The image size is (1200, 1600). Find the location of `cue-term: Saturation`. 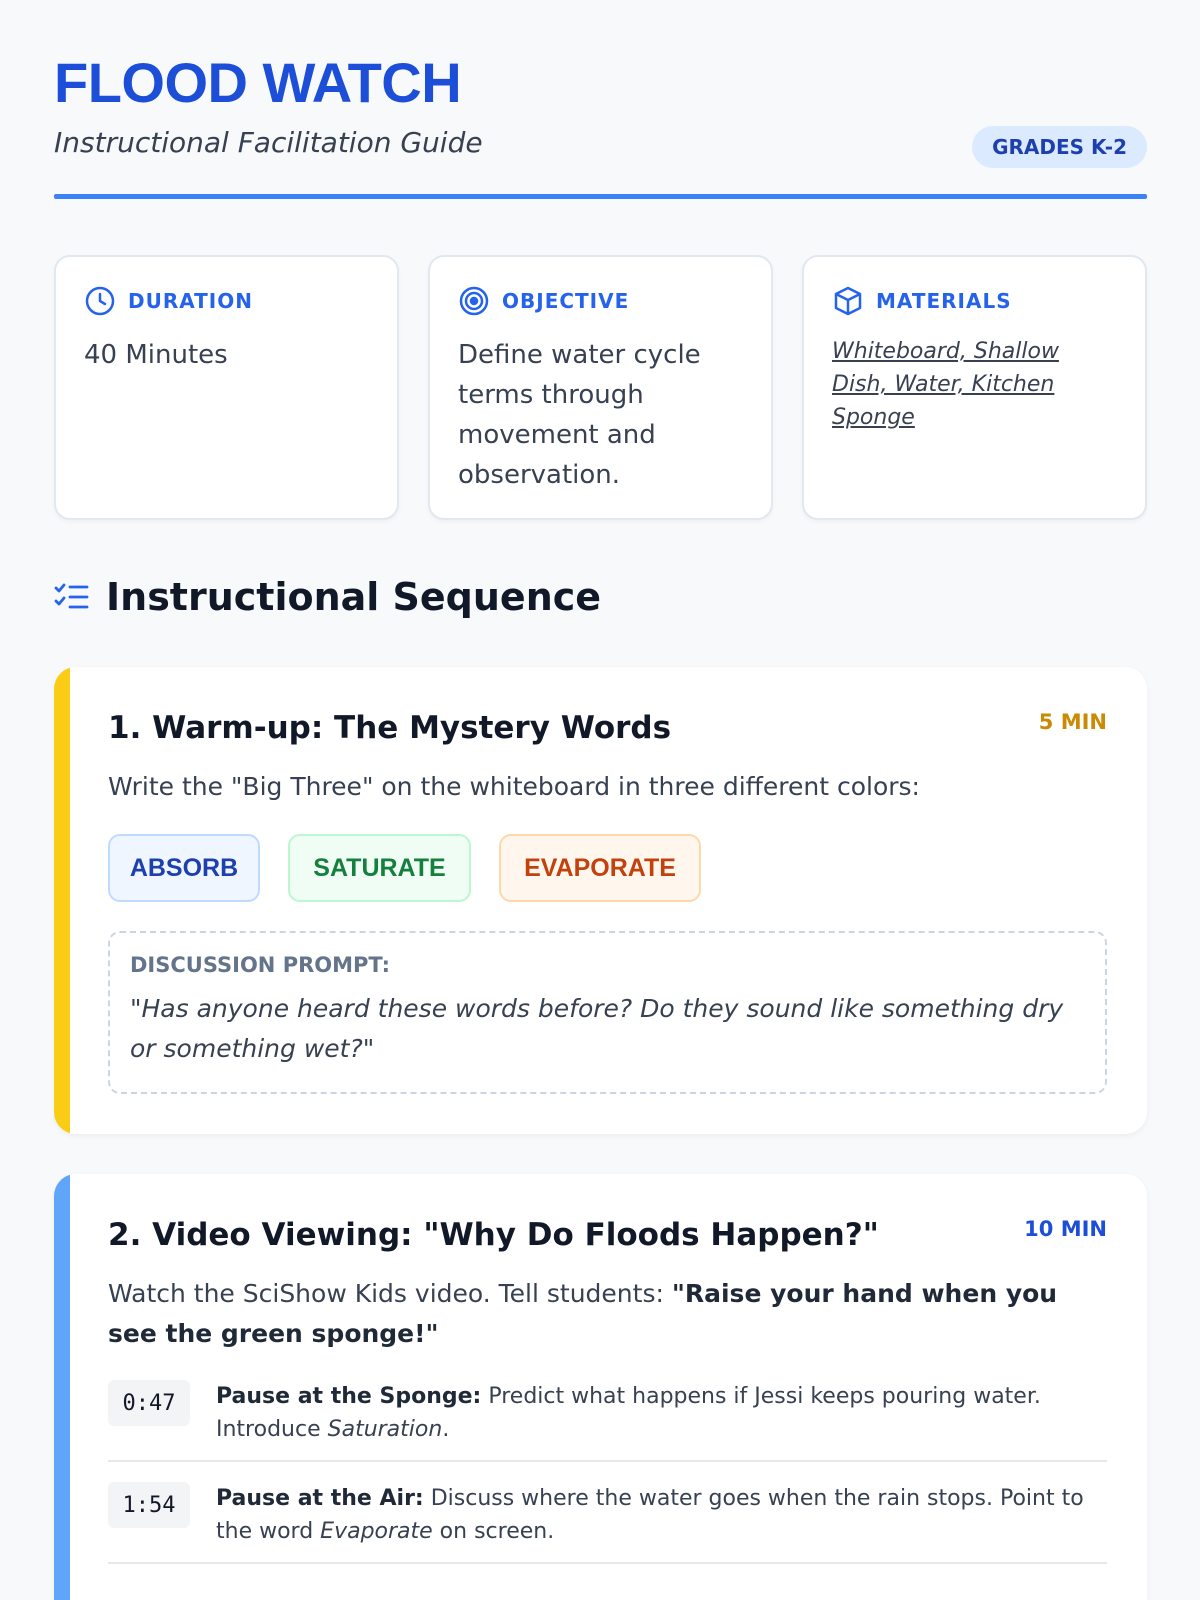

cue-term: Saturation is located at coordinates (385, 1429).